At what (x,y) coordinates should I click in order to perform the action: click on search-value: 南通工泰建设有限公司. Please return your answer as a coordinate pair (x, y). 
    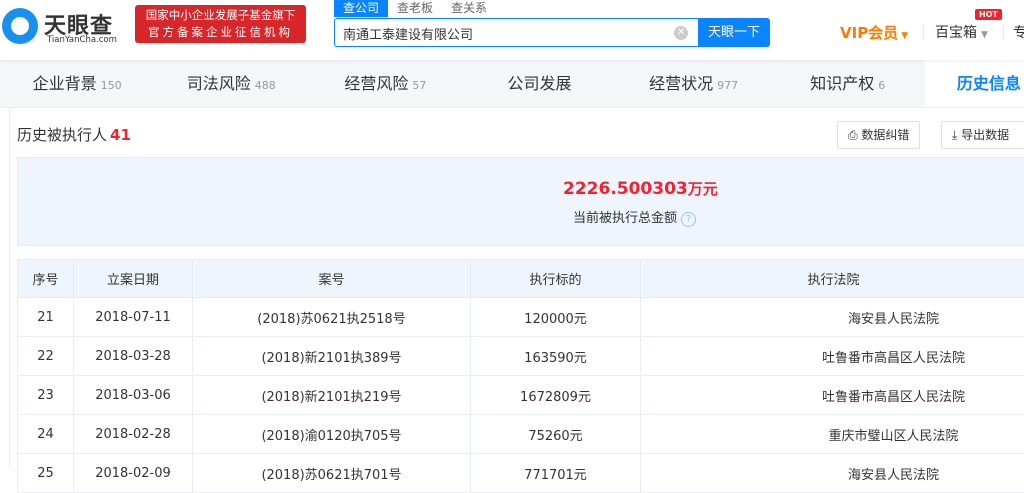
    Looking at the image, I should click on (408, 35).